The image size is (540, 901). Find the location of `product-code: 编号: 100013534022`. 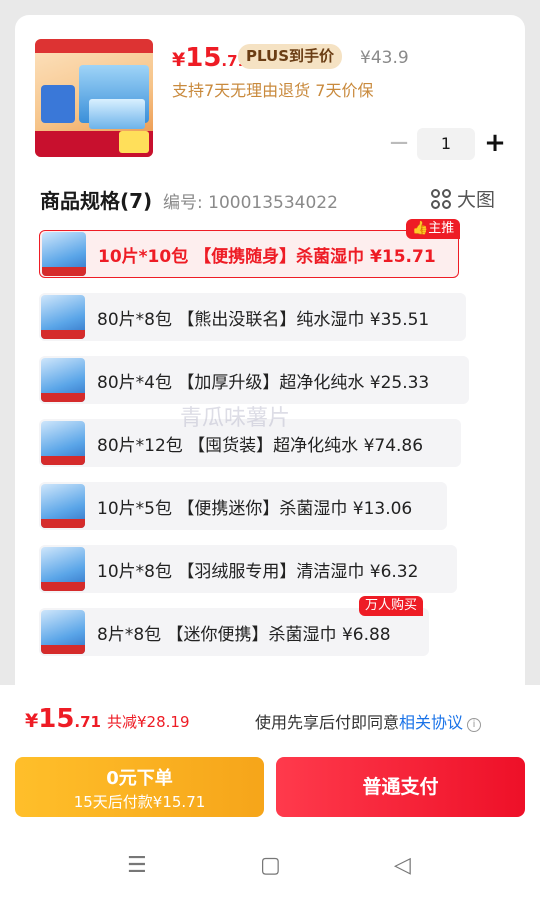

product-code: 编号: 100013534022 is located at coordinates (250, 203).